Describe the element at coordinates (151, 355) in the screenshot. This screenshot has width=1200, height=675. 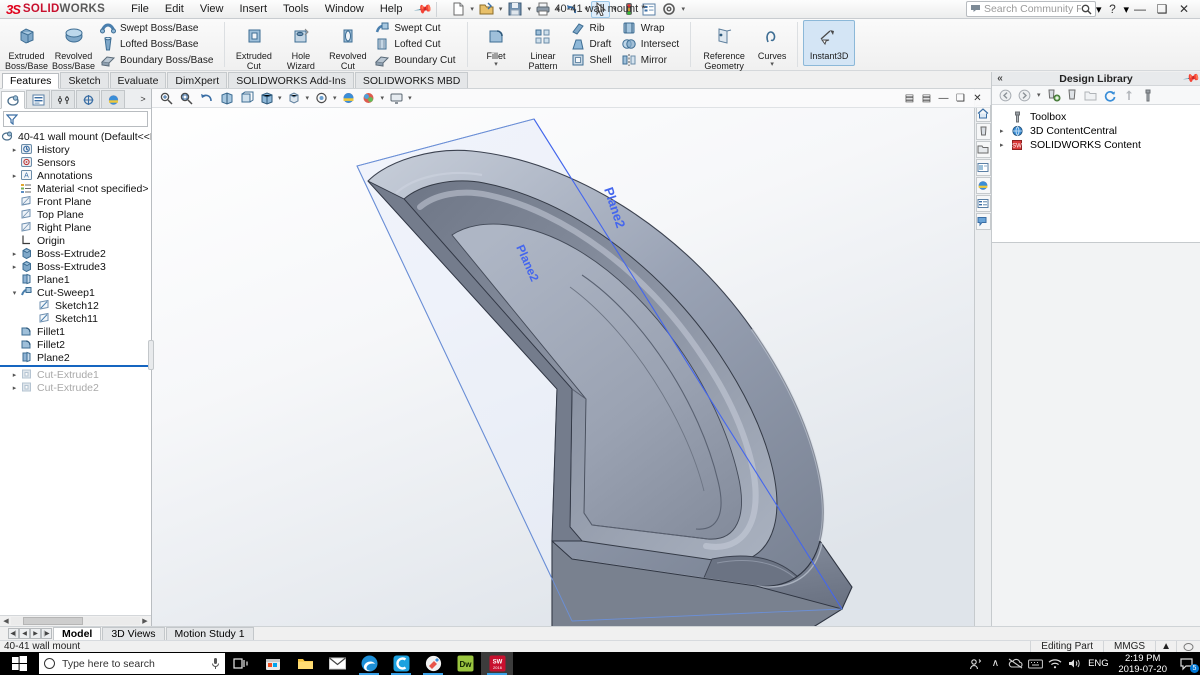
I see `panel-splitter-handle` at that location.